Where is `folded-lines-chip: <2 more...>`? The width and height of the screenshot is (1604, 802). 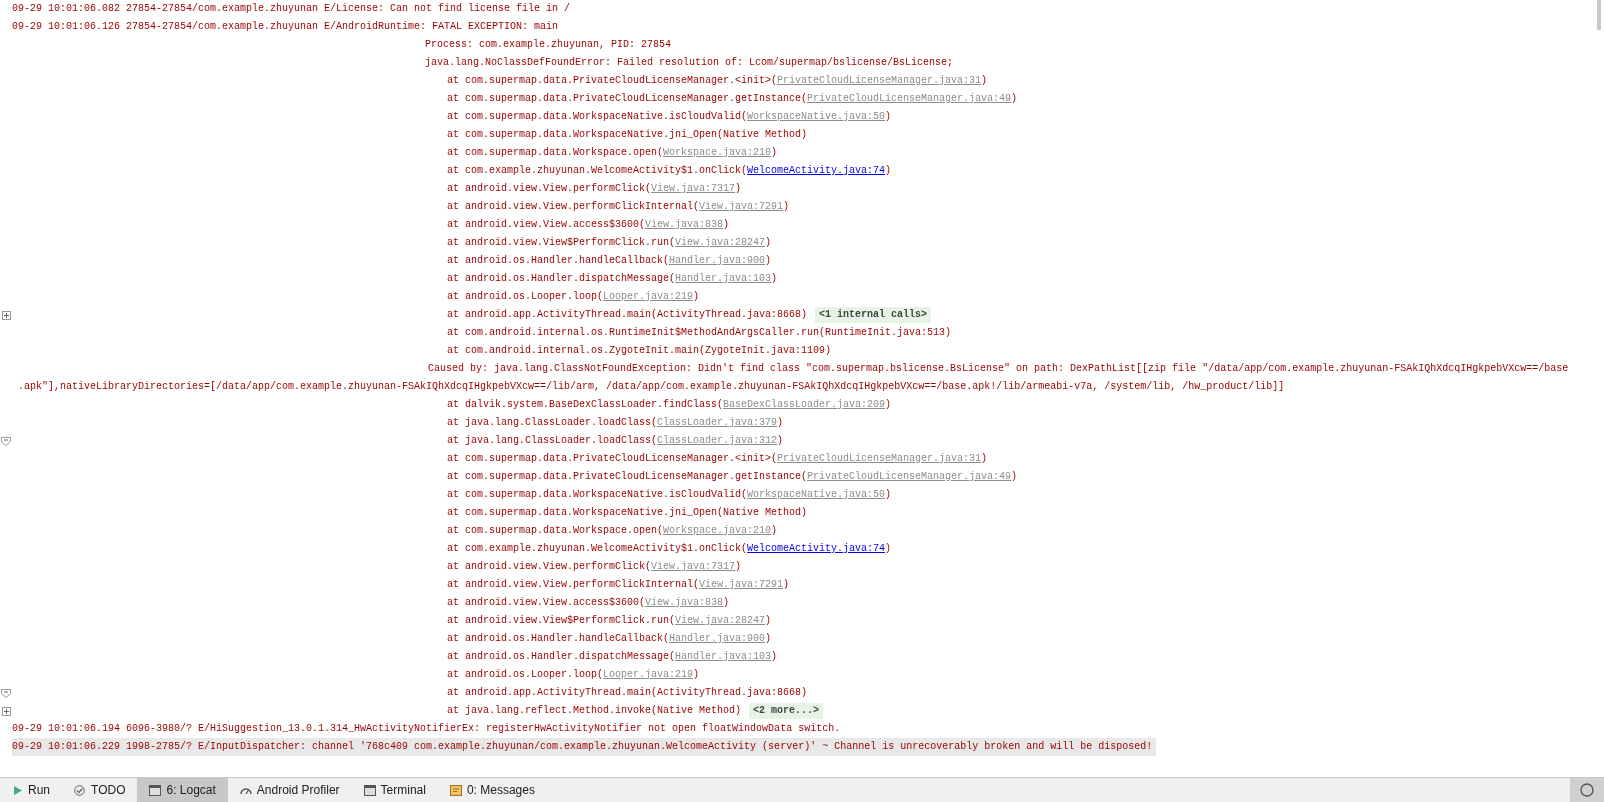 folded-lines-chip: <2 more...> is located at coordinates (786, 711).